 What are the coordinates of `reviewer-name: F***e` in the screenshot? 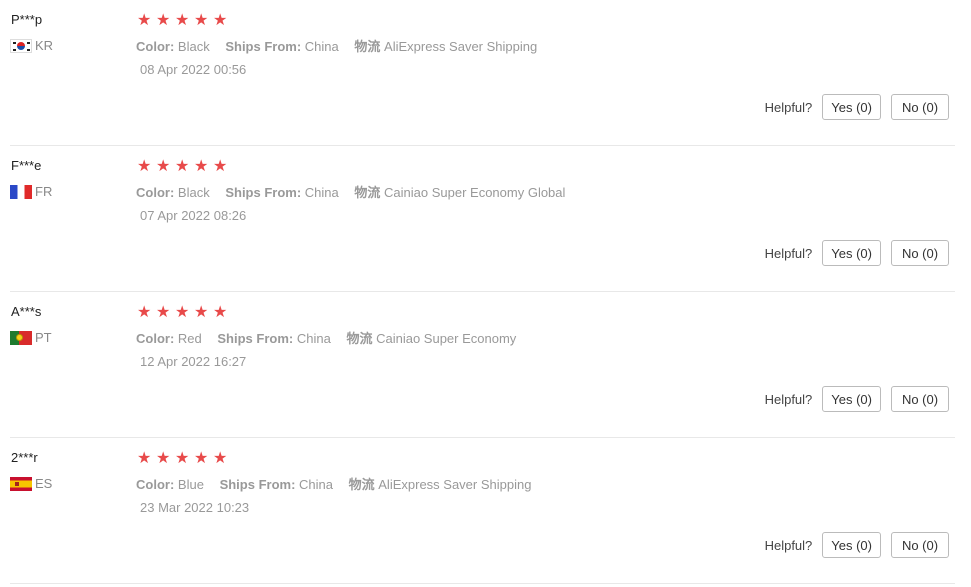 It's located at (26, 165).